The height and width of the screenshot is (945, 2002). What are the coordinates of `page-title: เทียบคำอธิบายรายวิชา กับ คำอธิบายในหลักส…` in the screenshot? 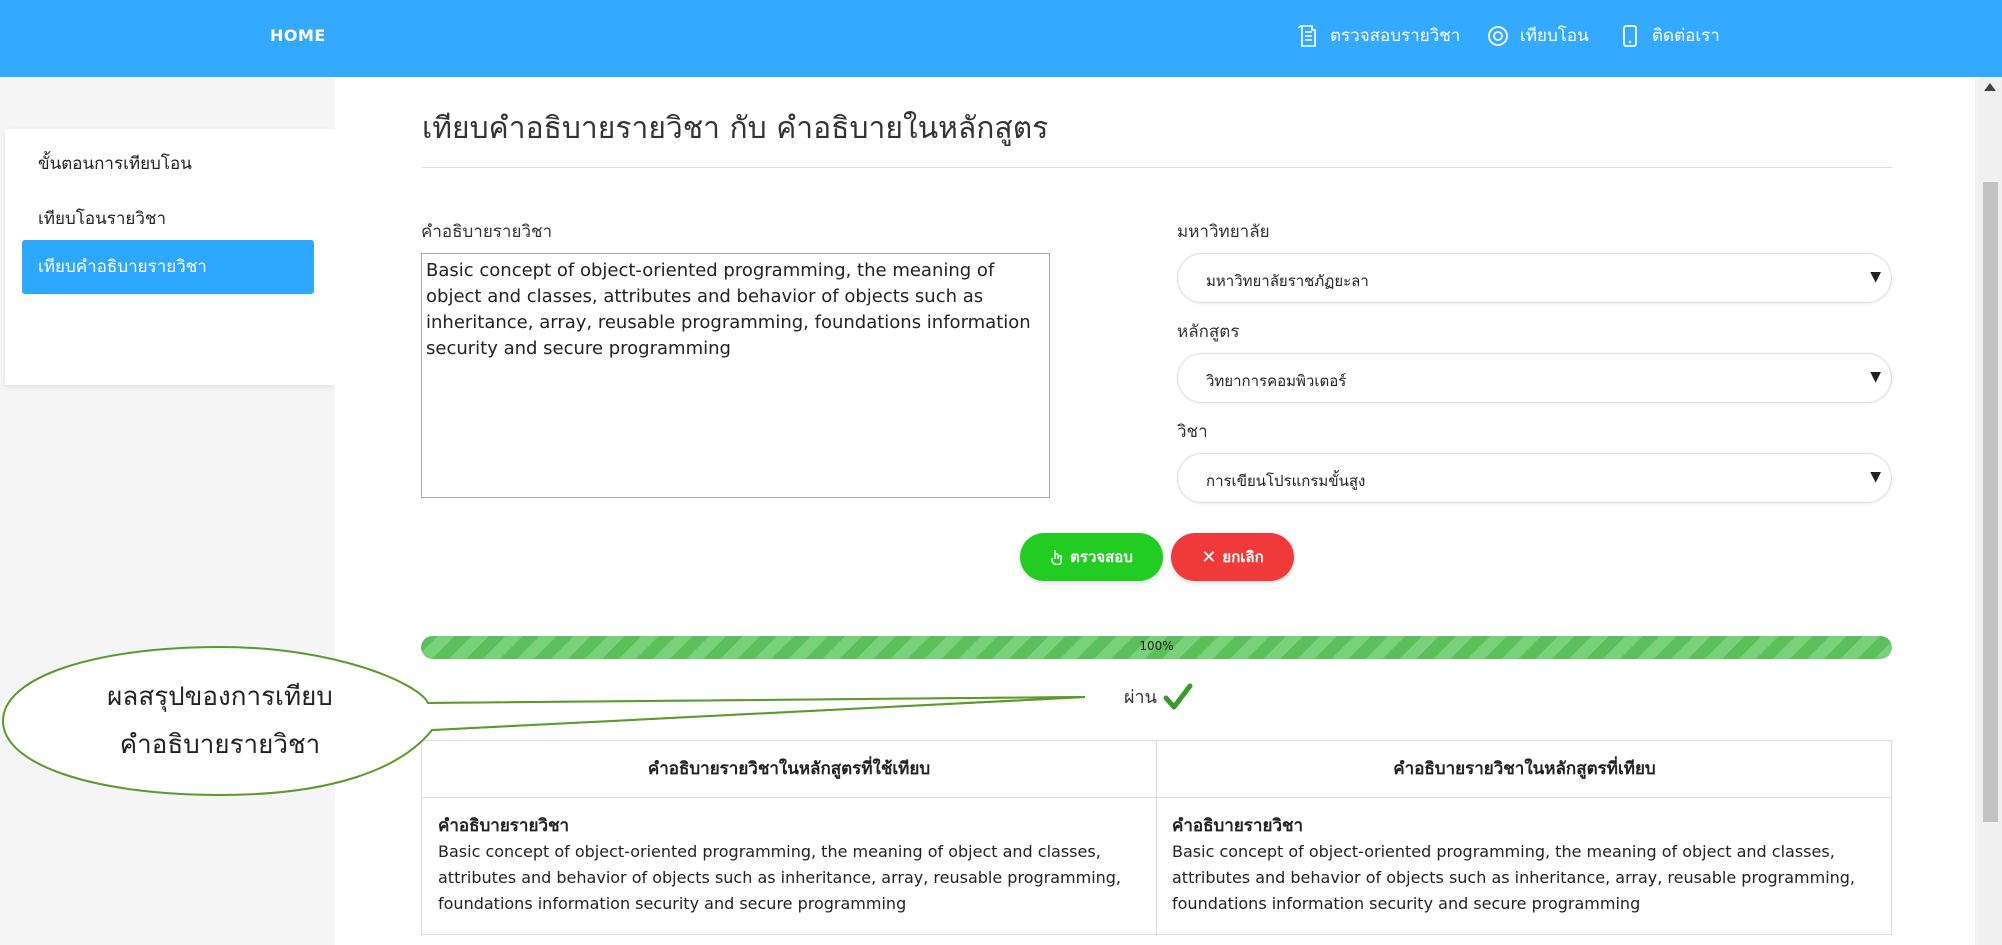 It's located at (735, 128).